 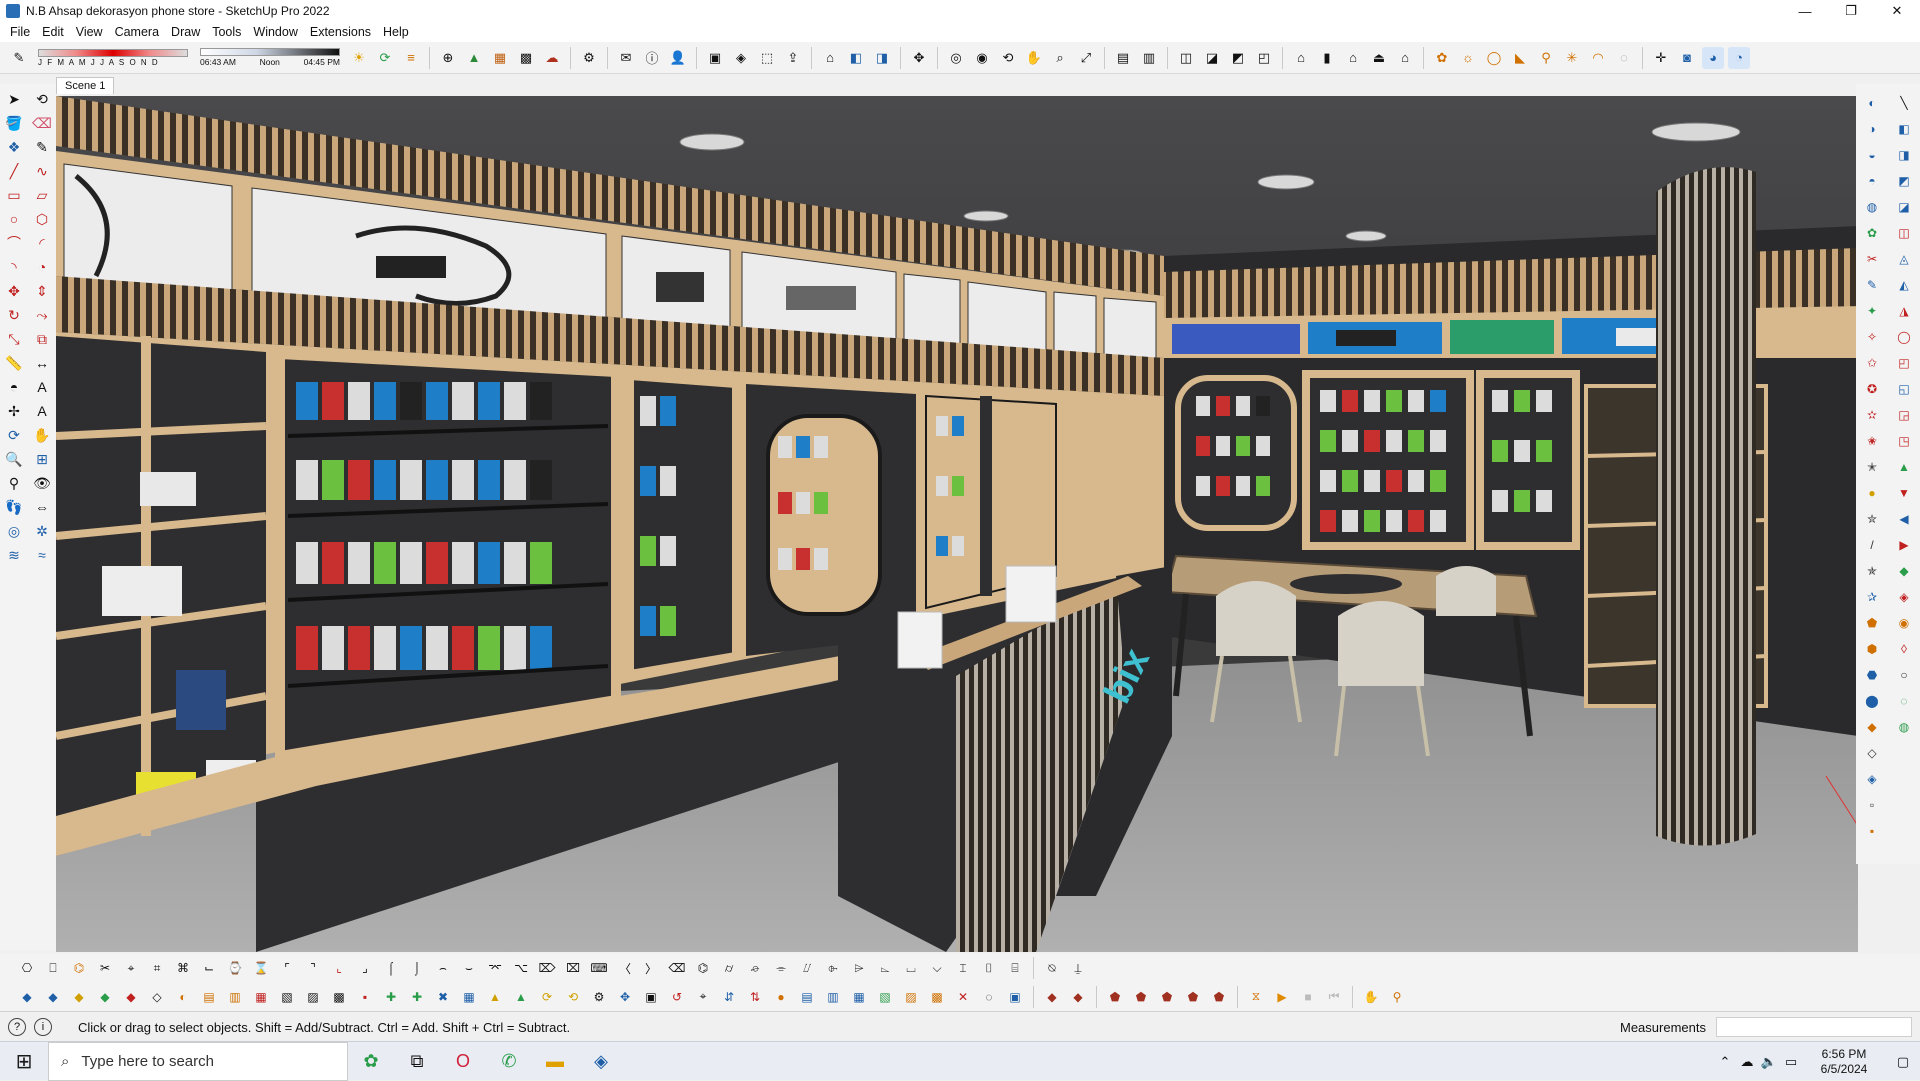 What do you see at coordinates (989, 968) in the screenshot?
I see `extension-tool-icon: ⌷` at bounding box center [989, 968].